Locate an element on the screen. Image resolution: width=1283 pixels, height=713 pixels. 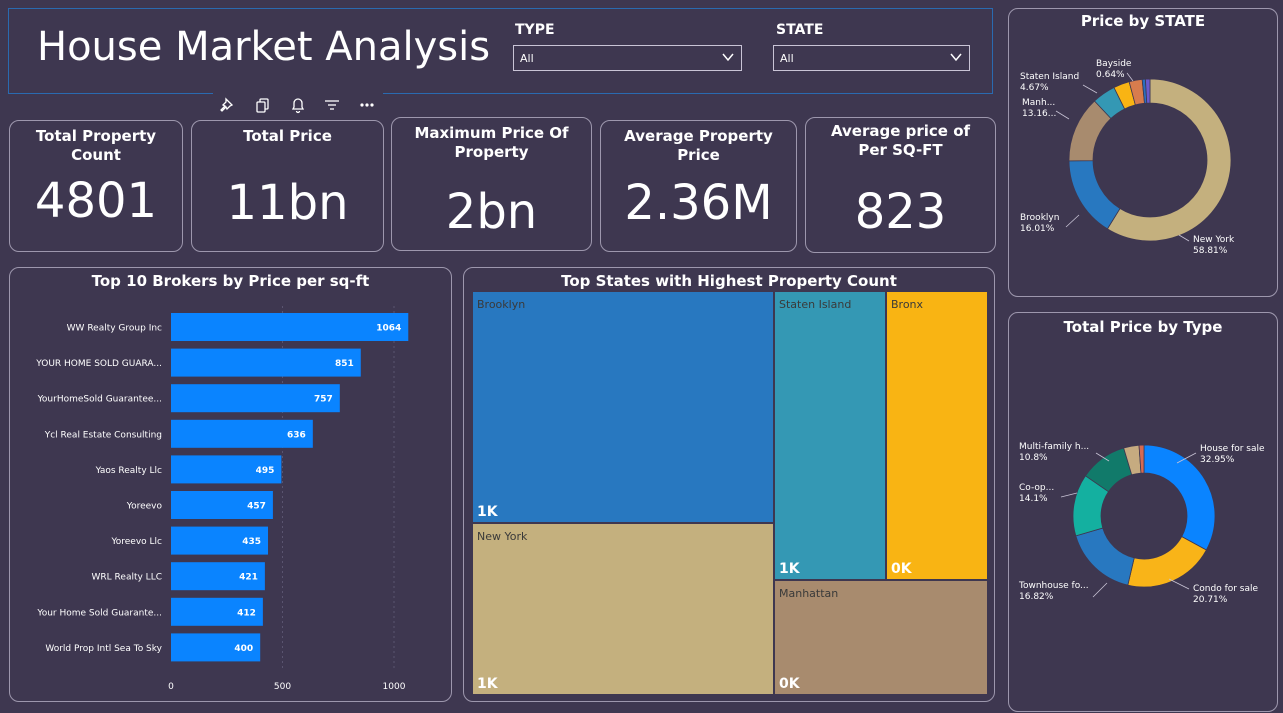
treemap-cell-staten-island: Staten Island 1K is located at coordinates (830, 435).